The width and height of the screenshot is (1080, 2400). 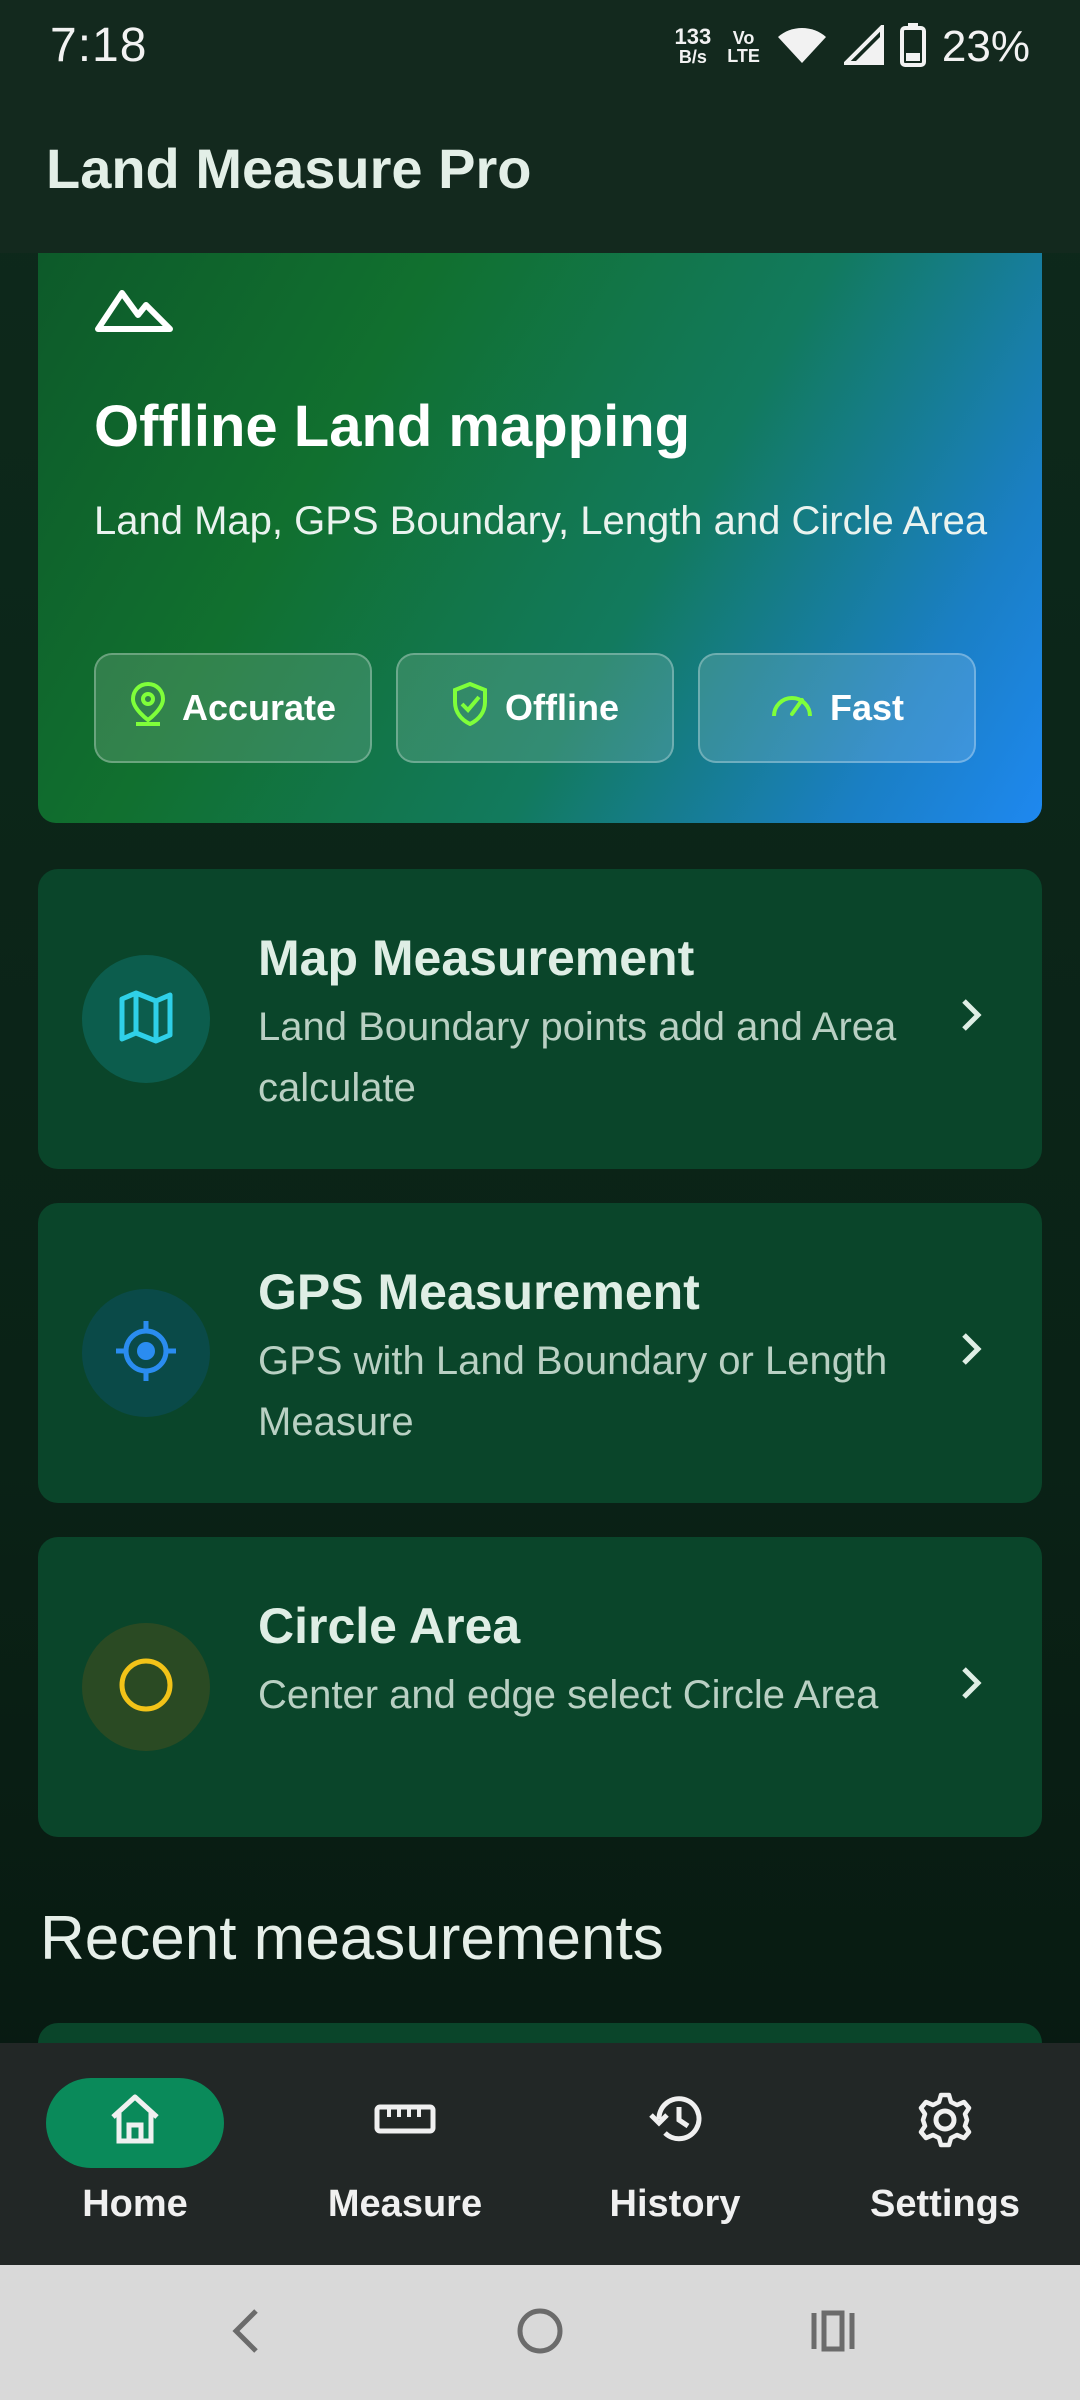 I want to click on status-bar: 7:18 133 B/s Vo LTE 23%, so click(x=540, y=50).